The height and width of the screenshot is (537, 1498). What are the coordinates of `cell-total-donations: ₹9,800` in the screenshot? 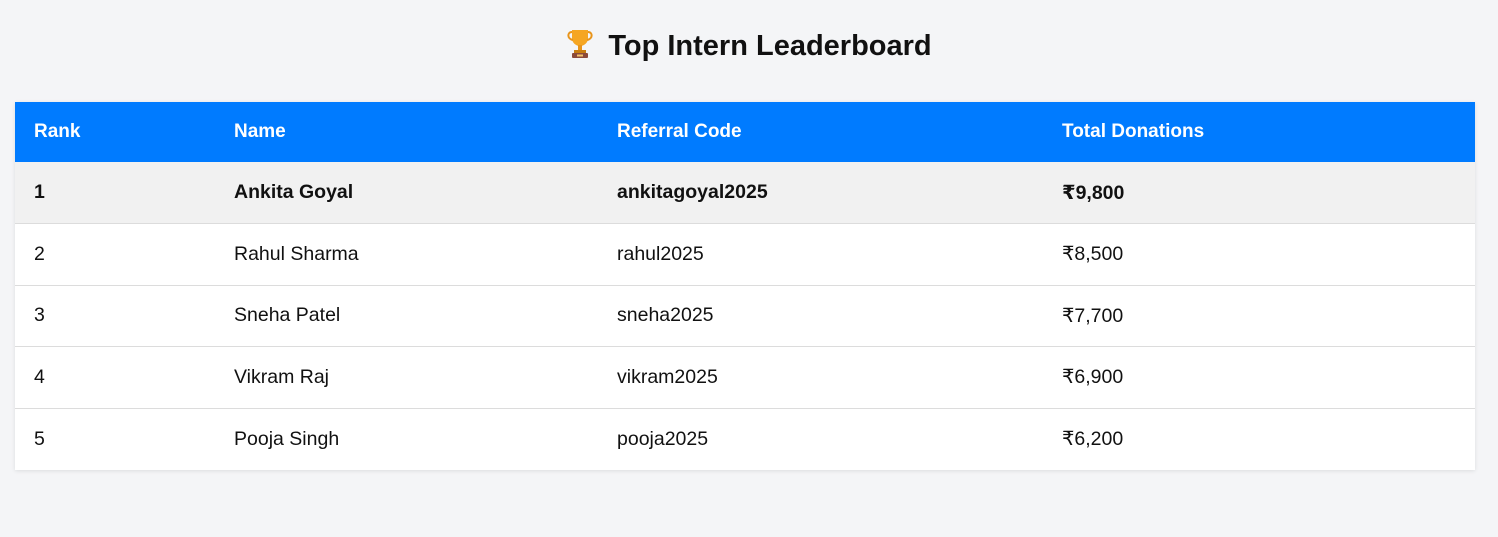 It's located at (1259, 193).